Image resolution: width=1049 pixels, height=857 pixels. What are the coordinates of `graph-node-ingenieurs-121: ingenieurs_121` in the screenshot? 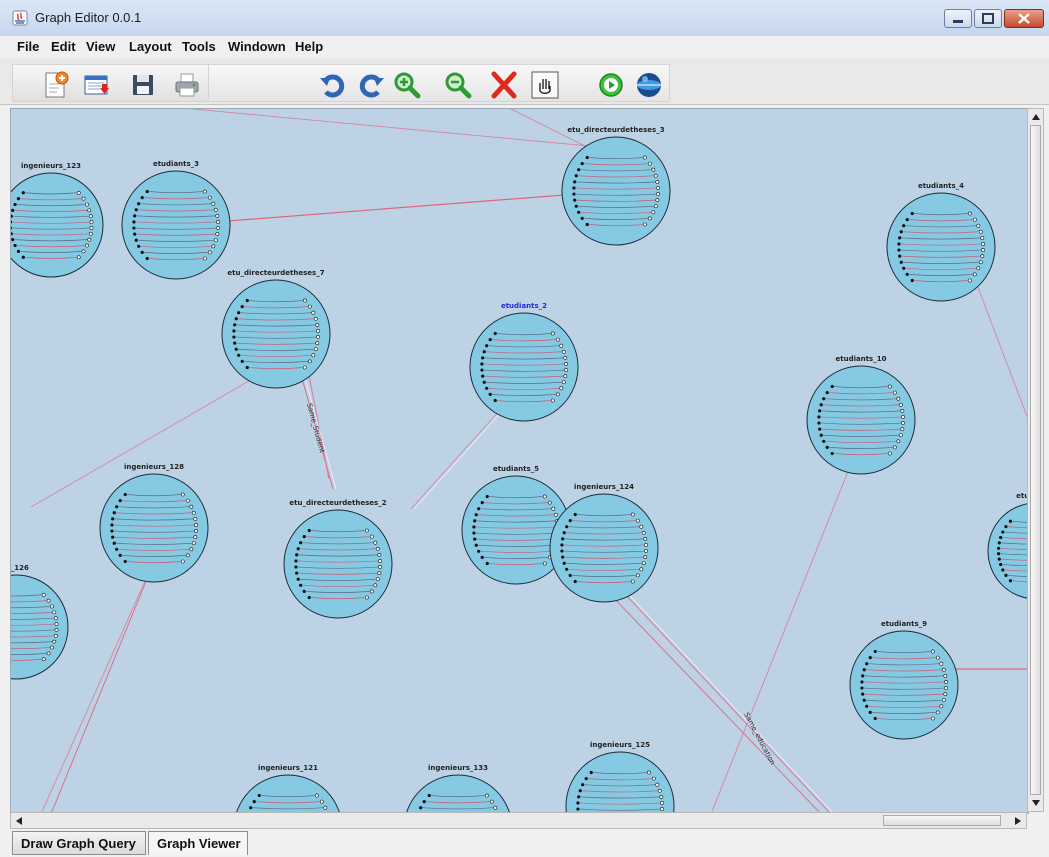 It's located at (288, 788).